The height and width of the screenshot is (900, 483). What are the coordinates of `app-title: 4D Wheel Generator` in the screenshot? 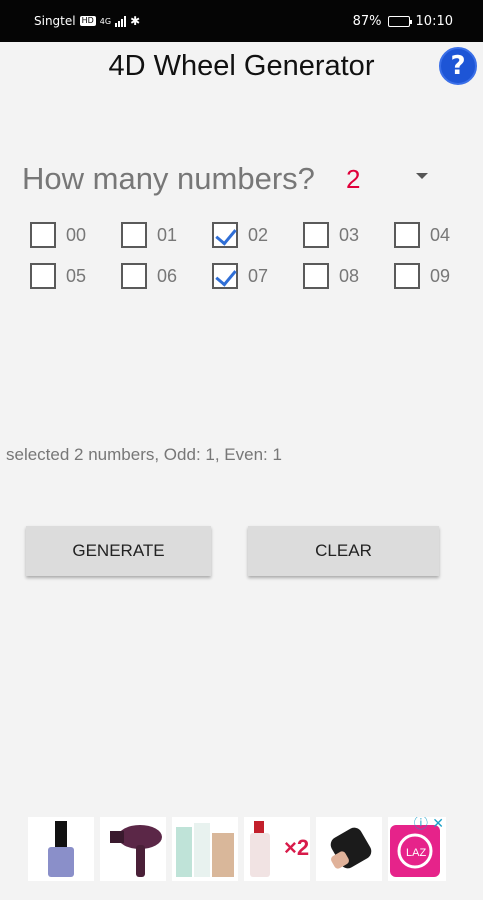 It's located at (241, 66).